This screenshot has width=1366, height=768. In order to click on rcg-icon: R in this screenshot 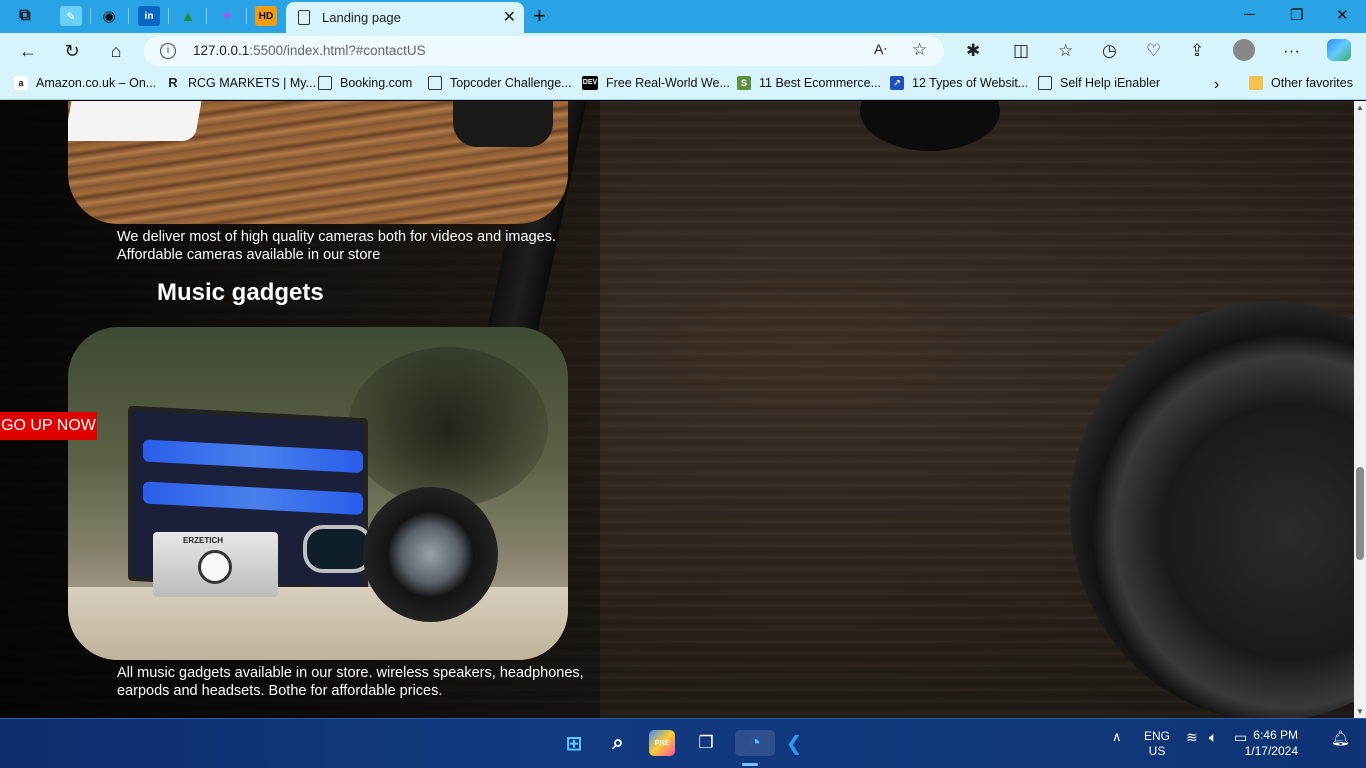, I will do `click(173, 82)`.